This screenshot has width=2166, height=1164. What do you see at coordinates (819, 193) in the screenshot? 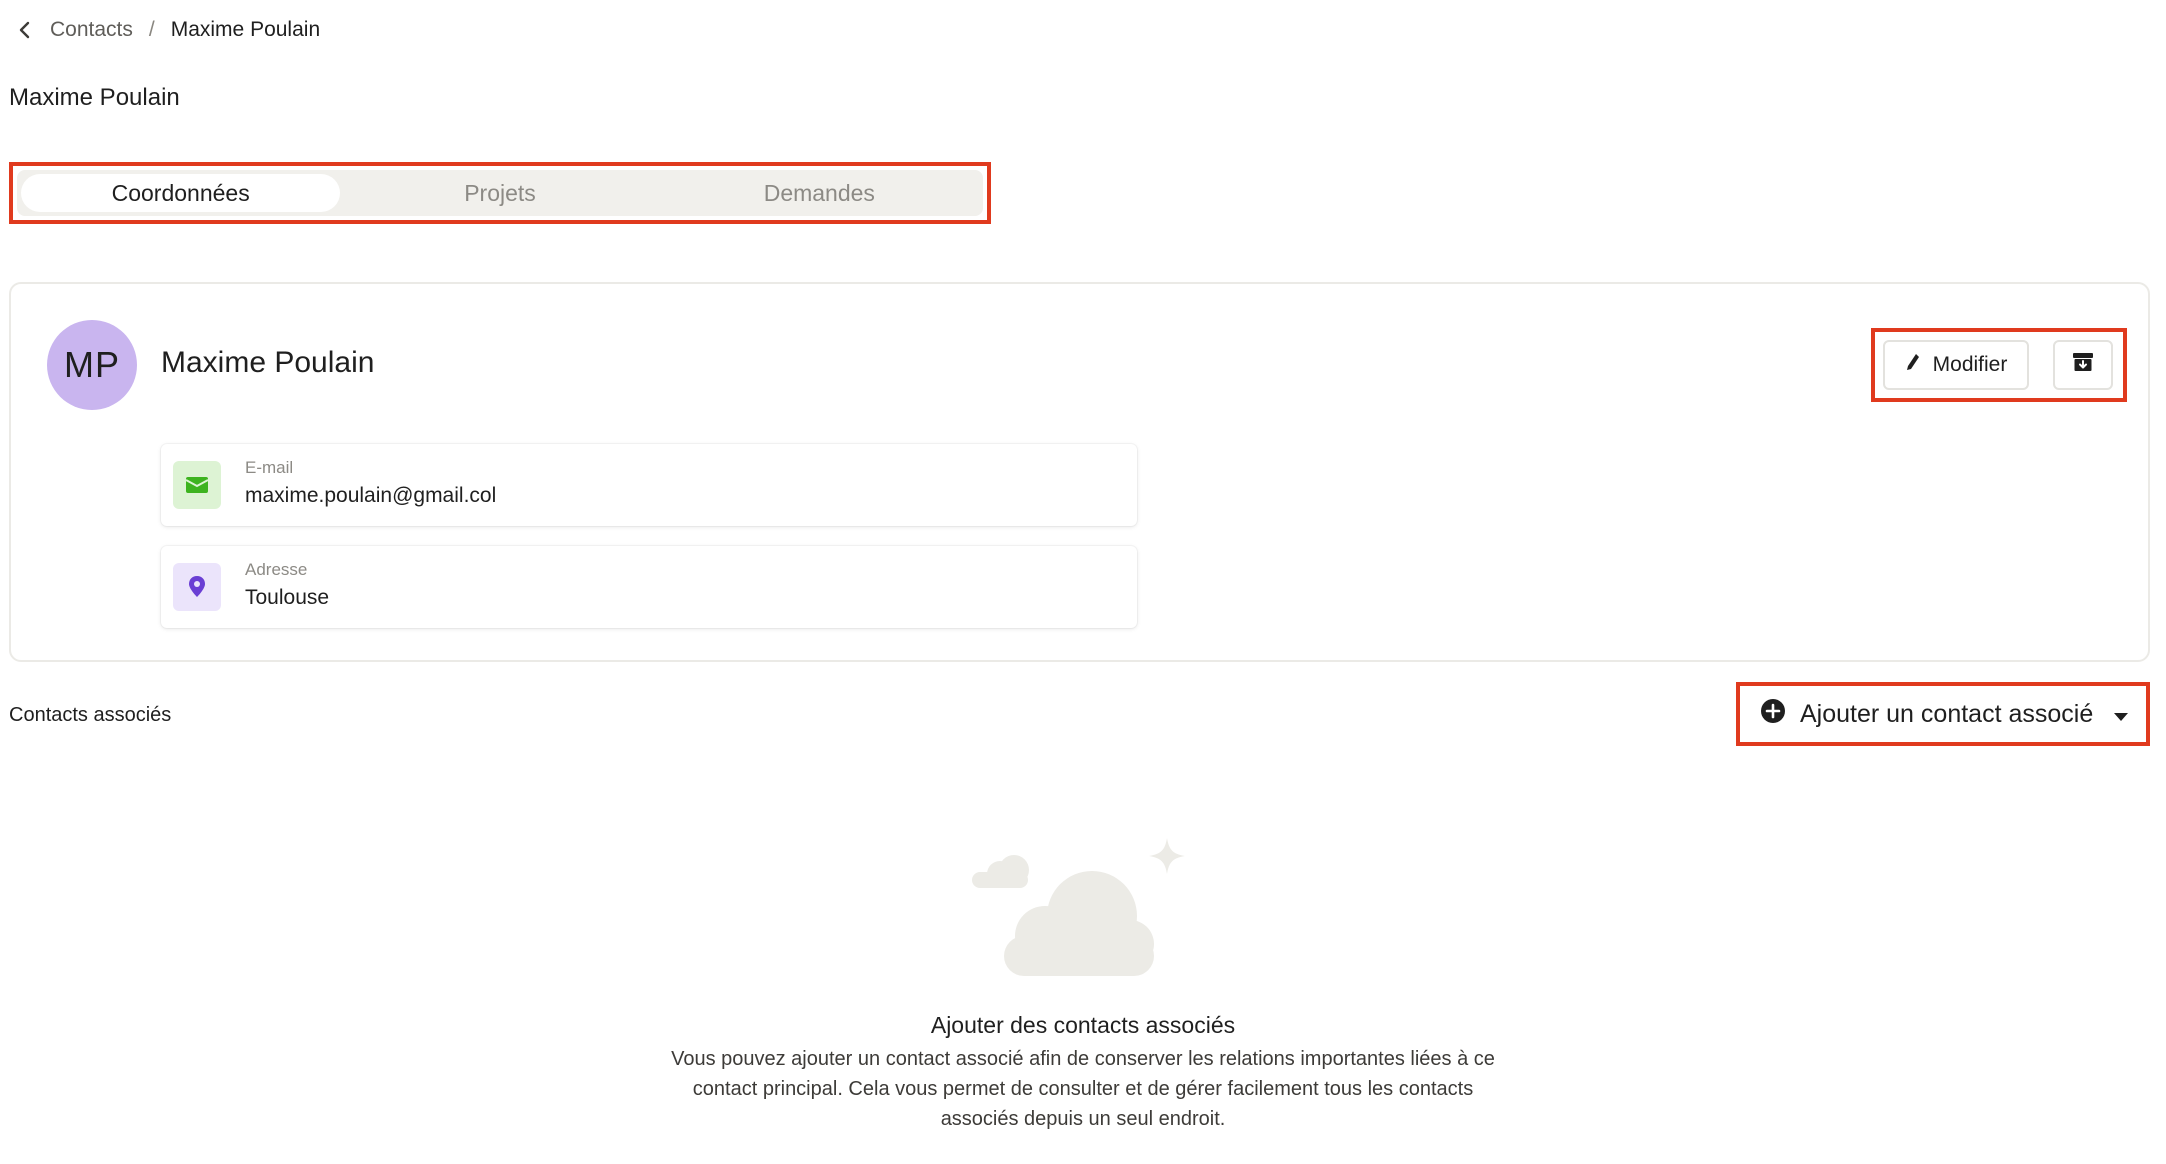
I see `tab-demandes: Demandes` at bounding box center [819, 193].